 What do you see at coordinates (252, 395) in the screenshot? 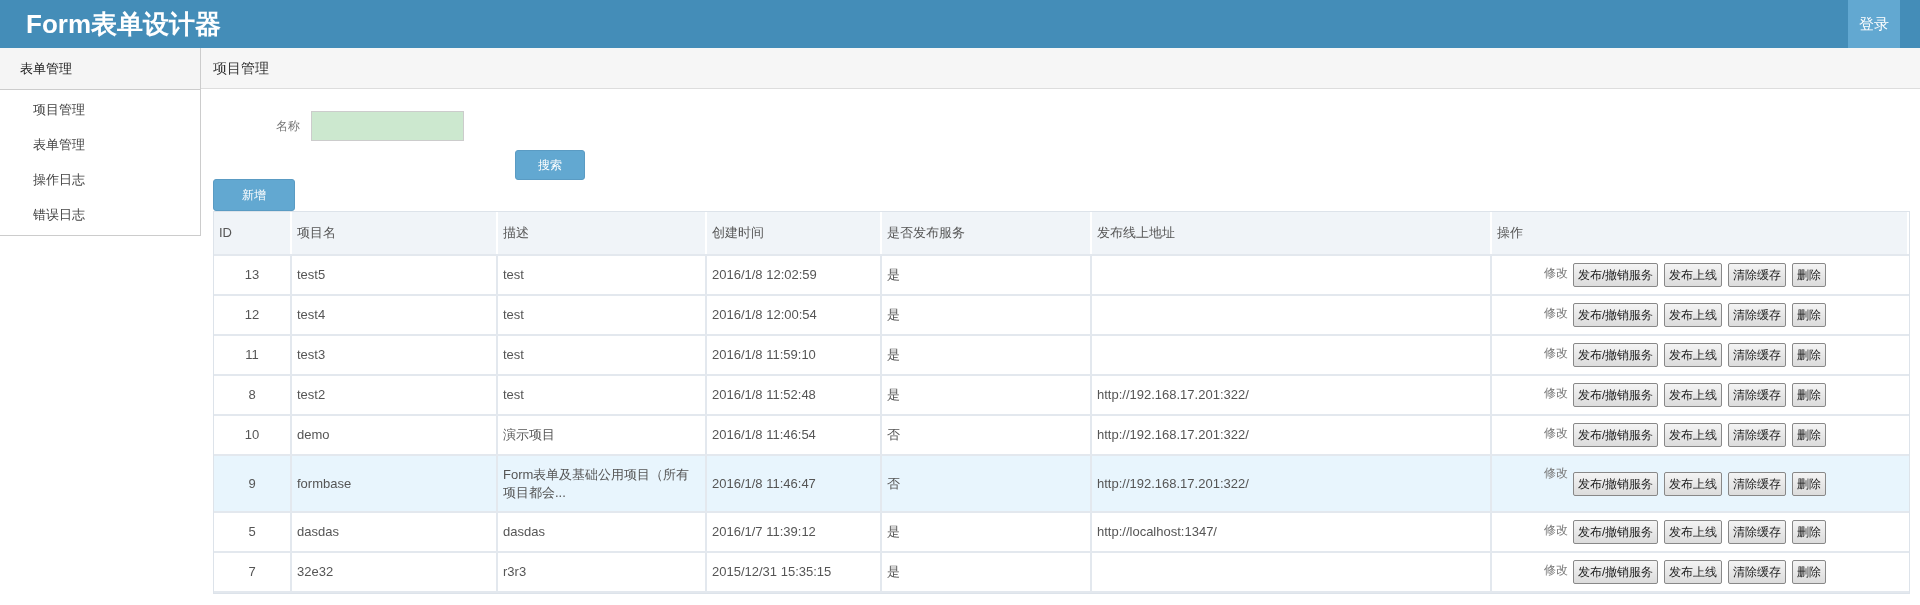
I see `table-cell: 8` at bounding box center [252, 395].